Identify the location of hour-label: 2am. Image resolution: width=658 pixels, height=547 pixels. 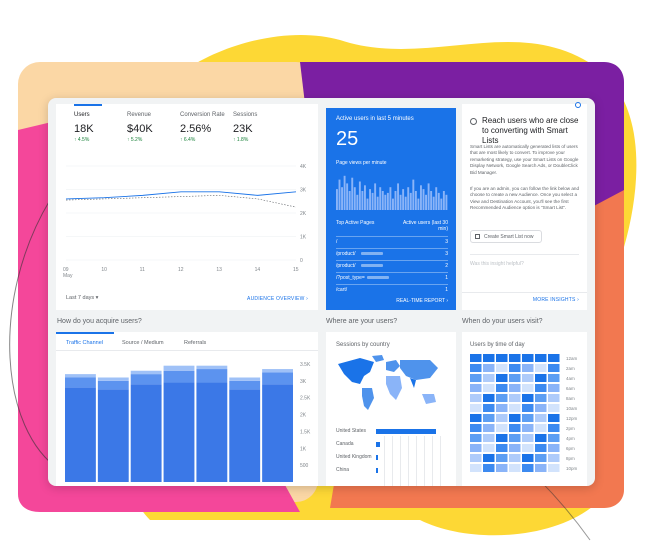
(570, 368).